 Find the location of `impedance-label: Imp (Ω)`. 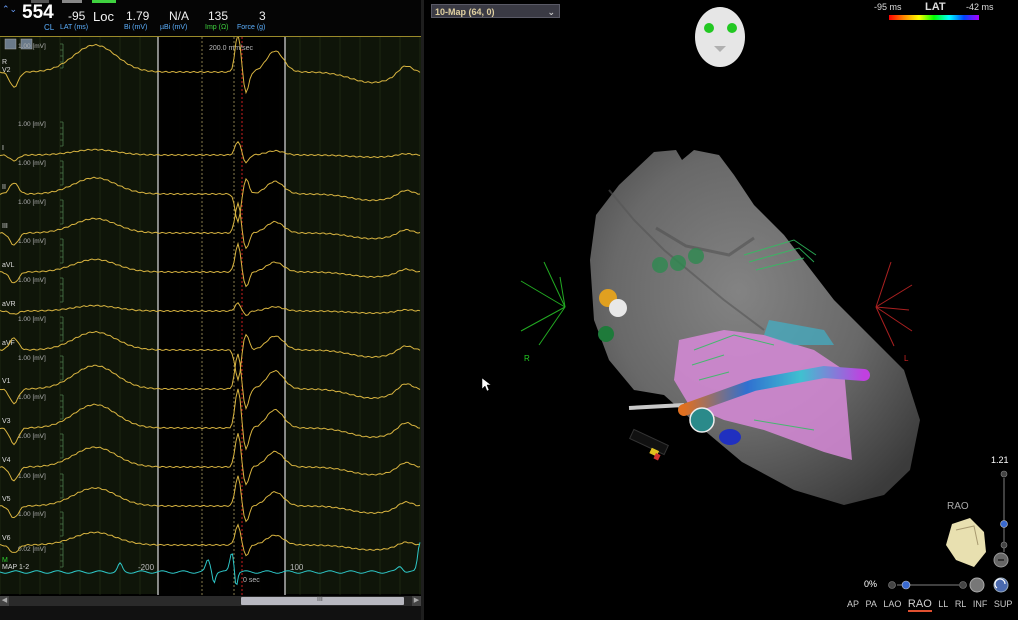

impedance-label: Imp (Ω) is located at coordinates (217, 27).